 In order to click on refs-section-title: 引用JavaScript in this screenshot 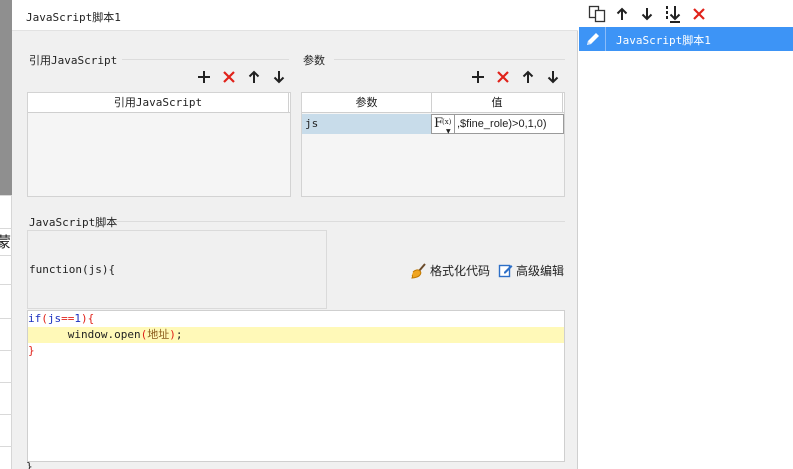, I will do `click(73, 60)`.